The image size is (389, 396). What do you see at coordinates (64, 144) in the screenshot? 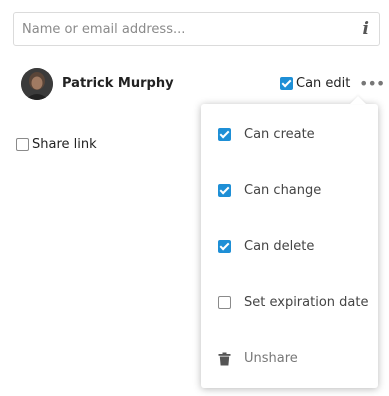
I see `share-link-label: Share link` at bounding box center [64, 144].